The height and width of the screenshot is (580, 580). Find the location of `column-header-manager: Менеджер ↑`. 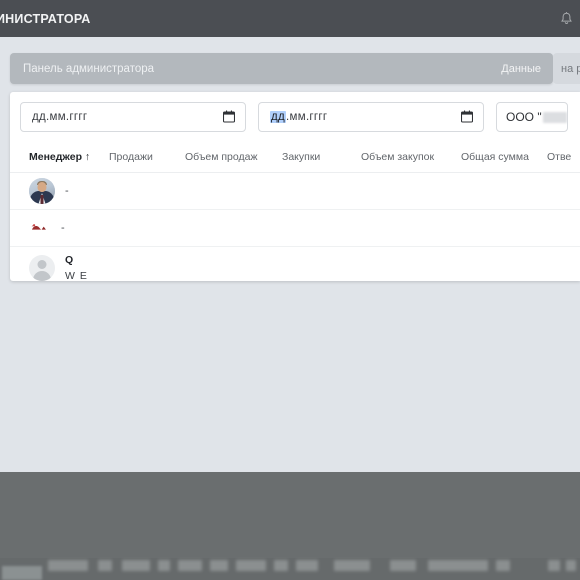

column-header-manager: Менеджер ↑ is located at coordinates (59, 157).